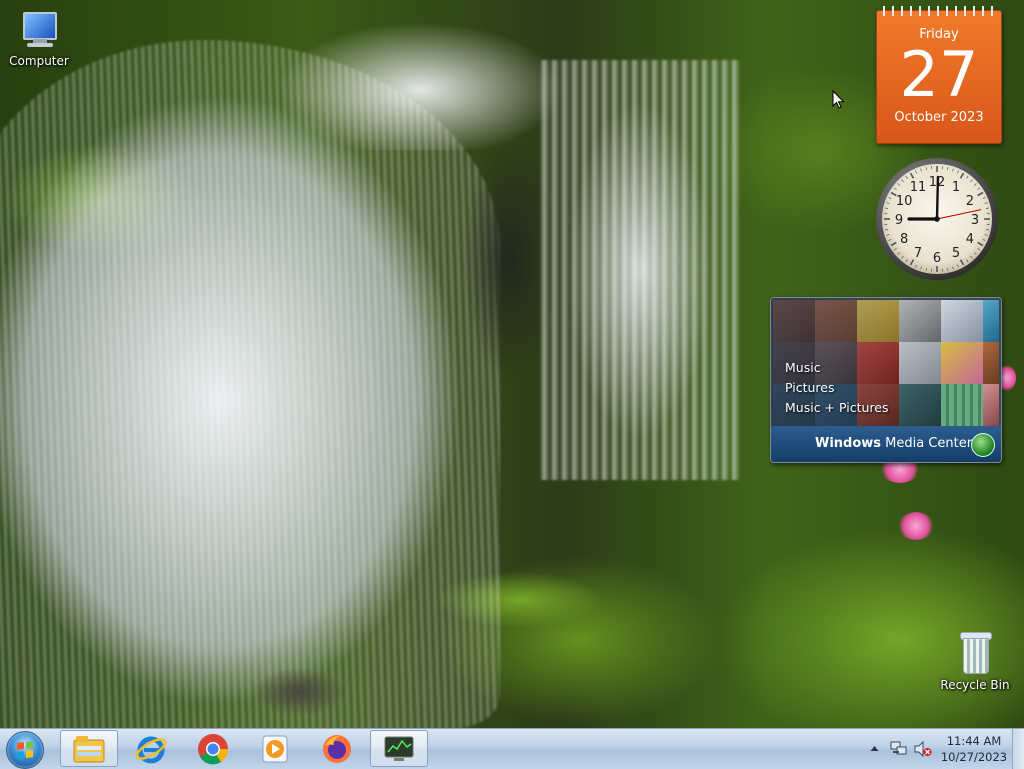  Describe the element at coordinates (1018, 749) in the screenshot. I see `show-desktop-button` at that location.